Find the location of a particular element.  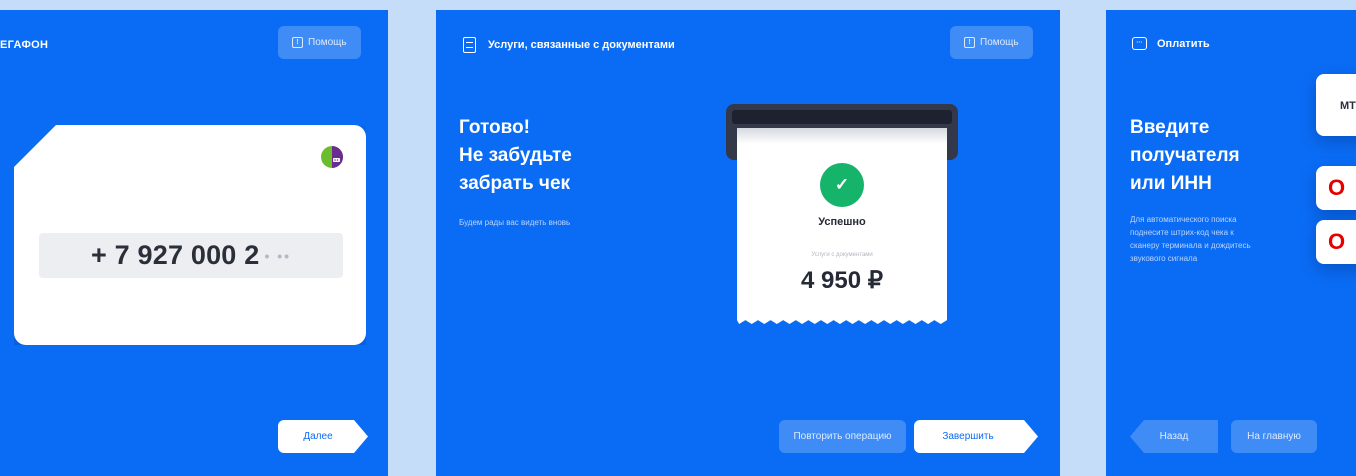

hint-line: звукового сигнала is located at coordinates (1164, 258).